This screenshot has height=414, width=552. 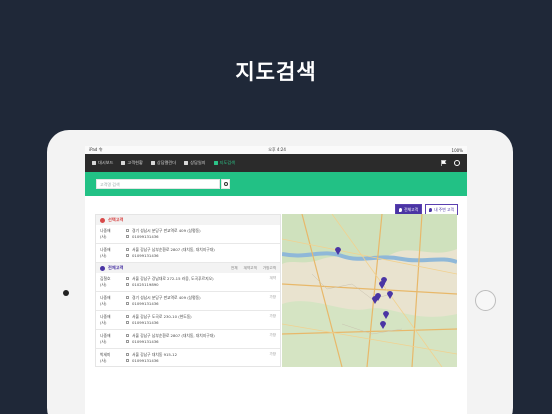 What do you see at coordinates (272, 278) in the screenshot?
I see `customer-tag: 계약` at bounding box center [272, 278].